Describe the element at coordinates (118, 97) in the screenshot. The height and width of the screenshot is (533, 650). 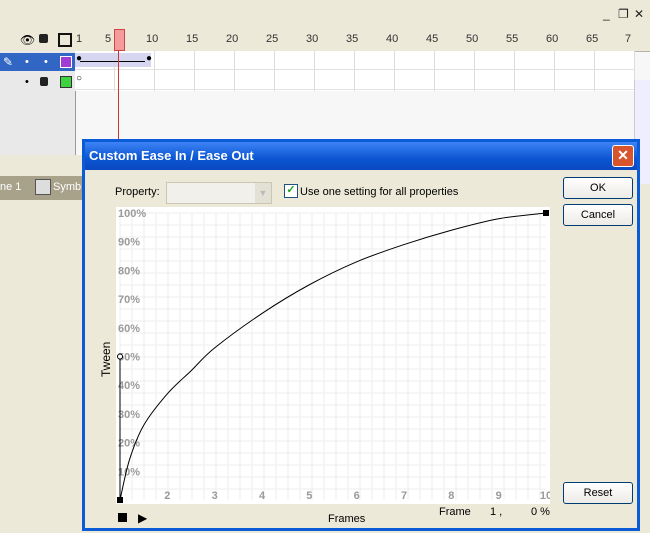
I see `playhead-line` at that location.